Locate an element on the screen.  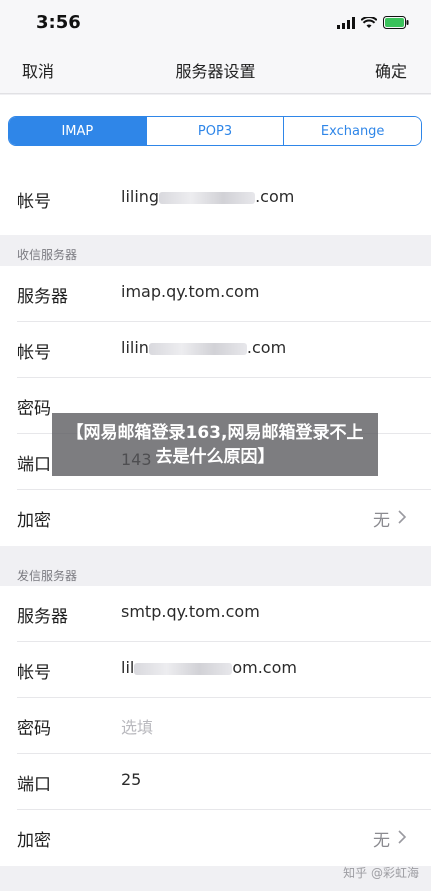
incoming-port-label: 端口 is located at coordinates (34, 465).